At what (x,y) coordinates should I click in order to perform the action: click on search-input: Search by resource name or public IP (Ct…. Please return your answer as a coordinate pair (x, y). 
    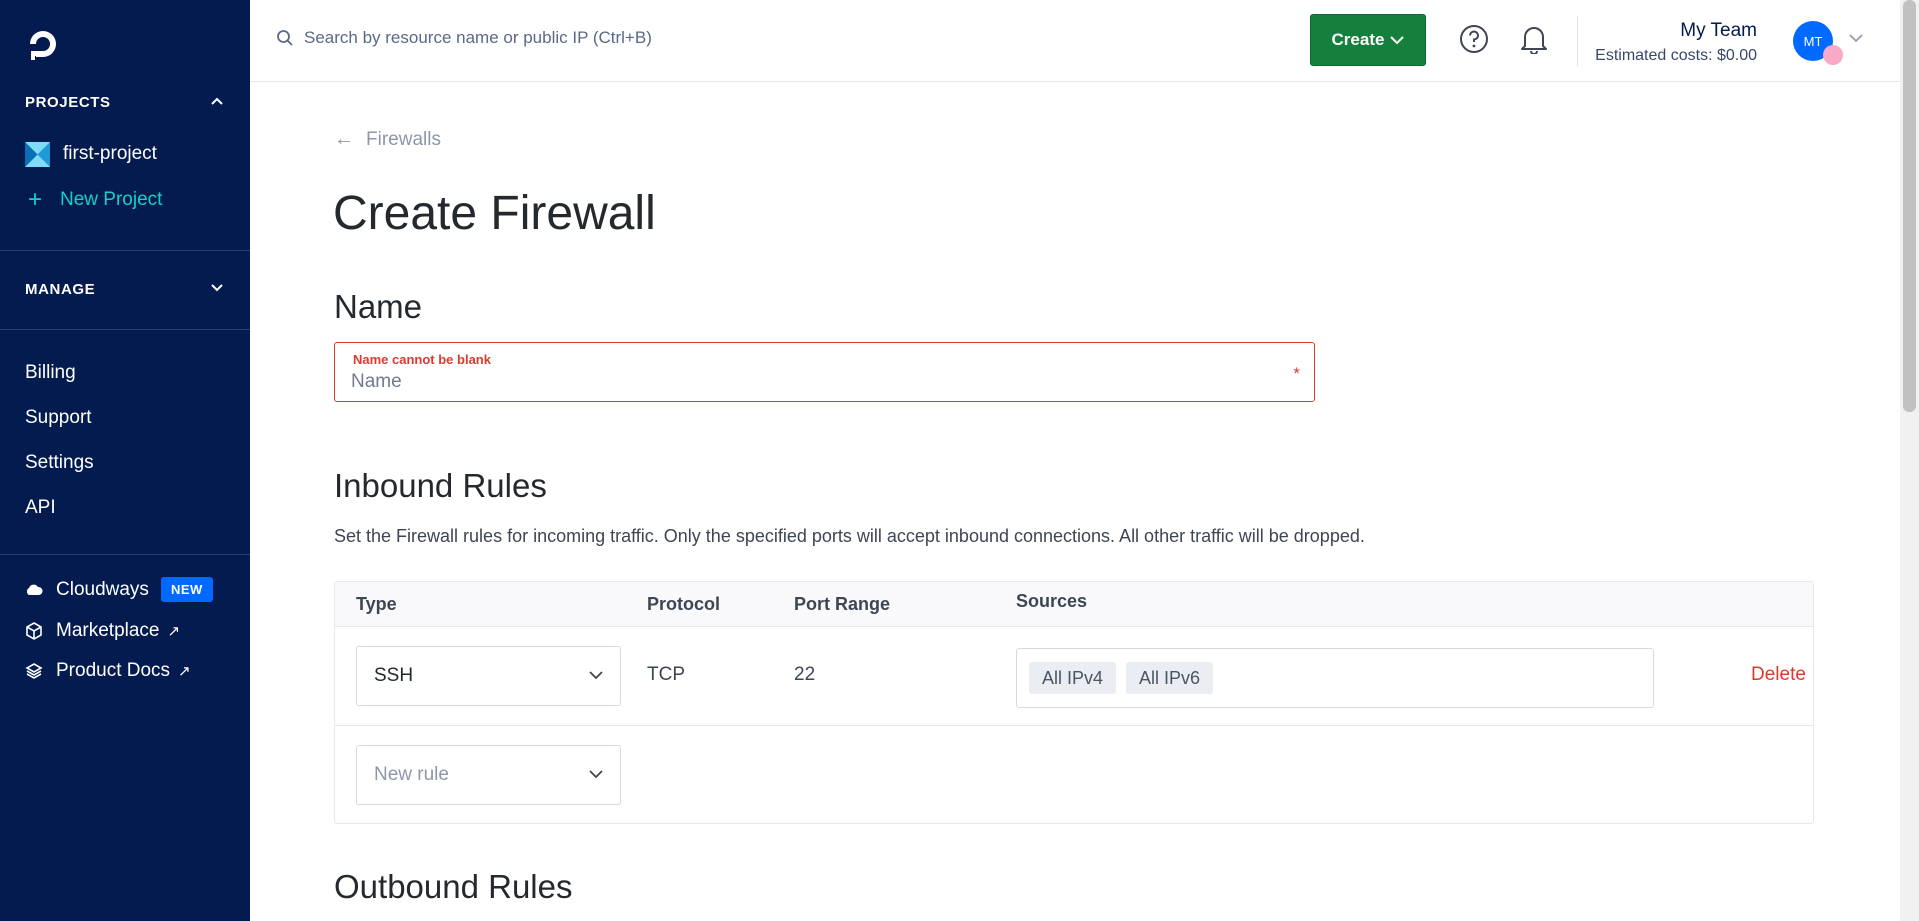
    Looking at the image, I should click on (464, 38).